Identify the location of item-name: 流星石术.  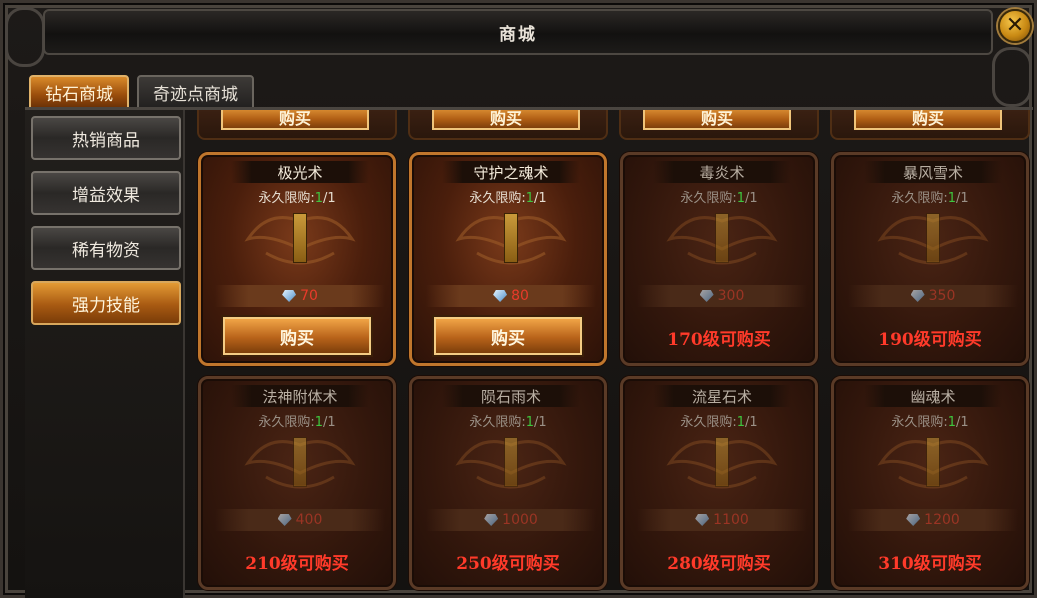
(722, 396).